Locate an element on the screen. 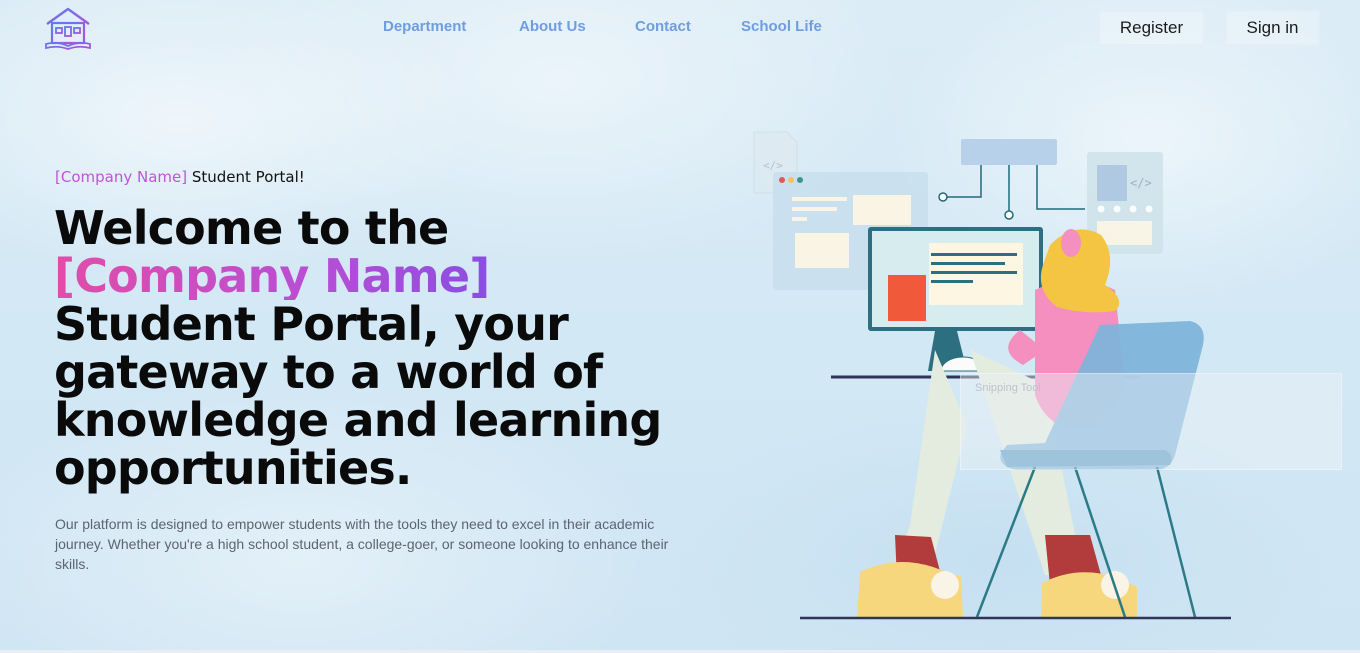  headline-company-name: [Company Name] is located at coordinates (272, 276).